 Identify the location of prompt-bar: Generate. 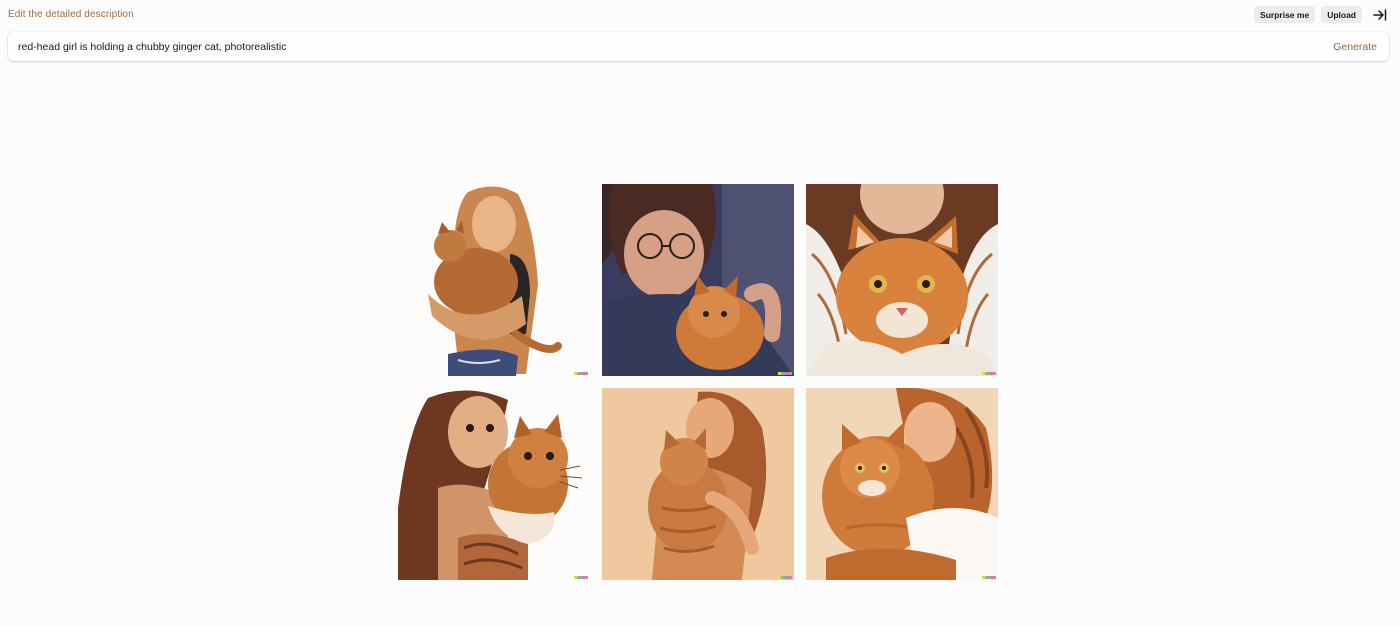
(698, 46).